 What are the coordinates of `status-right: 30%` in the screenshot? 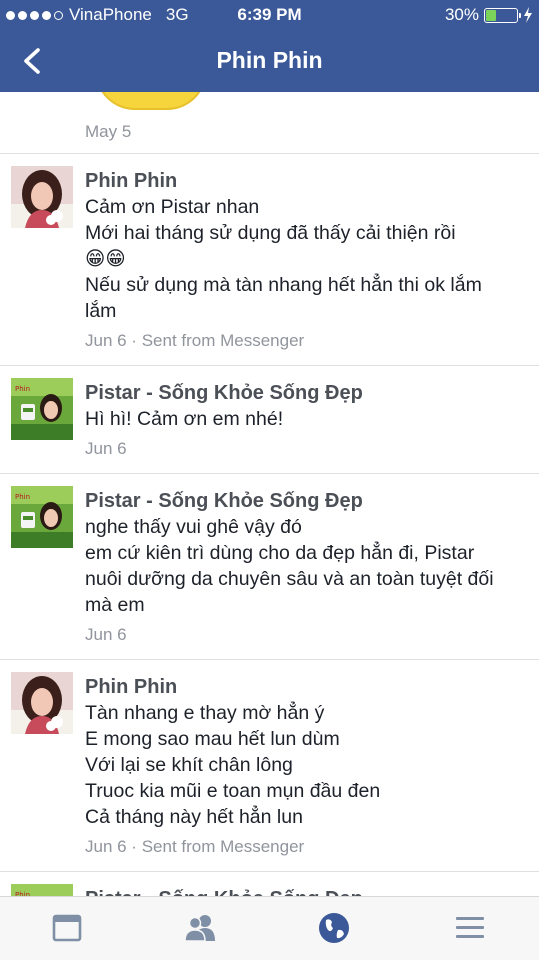 It's located at (489, 15).